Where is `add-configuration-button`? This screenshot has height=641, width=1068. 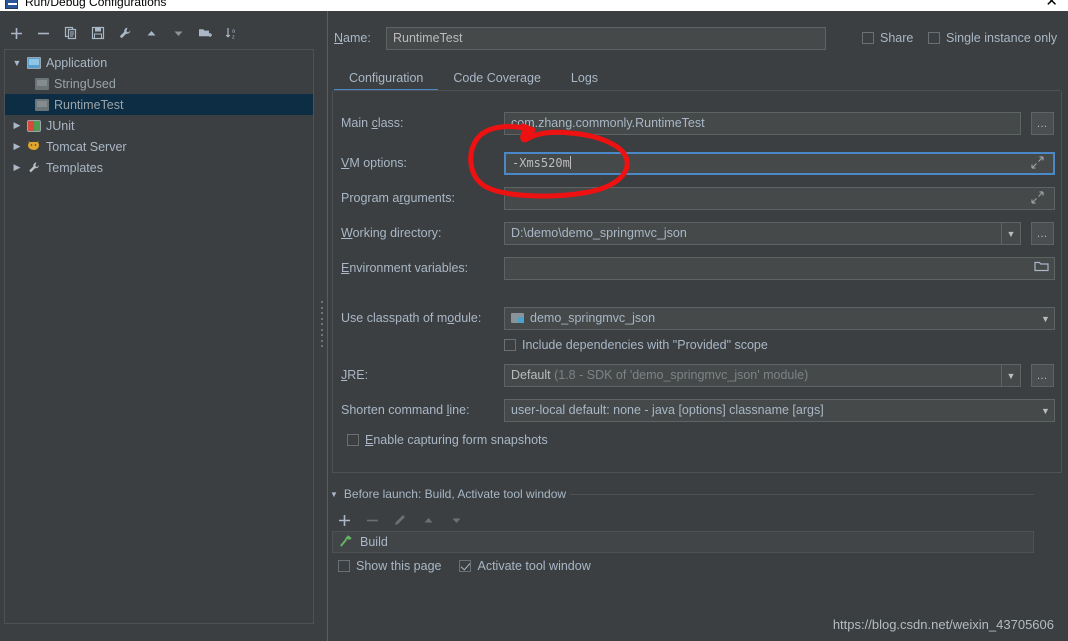
add-configuration-button is located at coordinates (16, 33).